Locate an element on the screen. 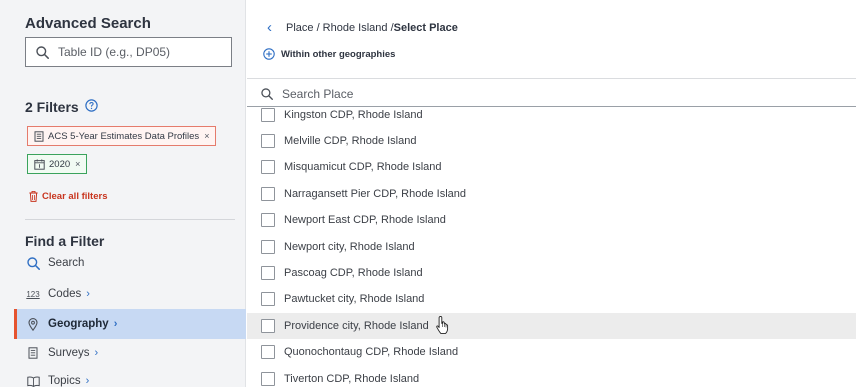  panel-divider is located at coordinates (551, 78).